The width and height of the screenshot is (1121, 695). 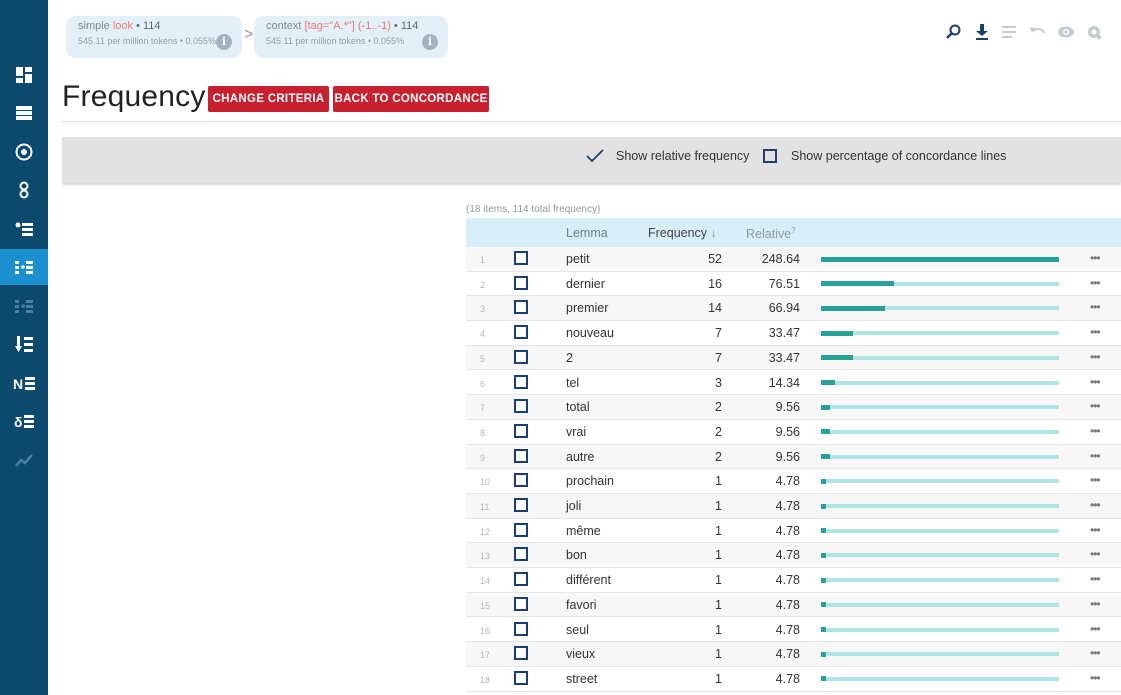 What do you see at coordinates (771, 233) in the screenshot?
I see `relative-column-header: Relative?` at bounding box center [771, 233].